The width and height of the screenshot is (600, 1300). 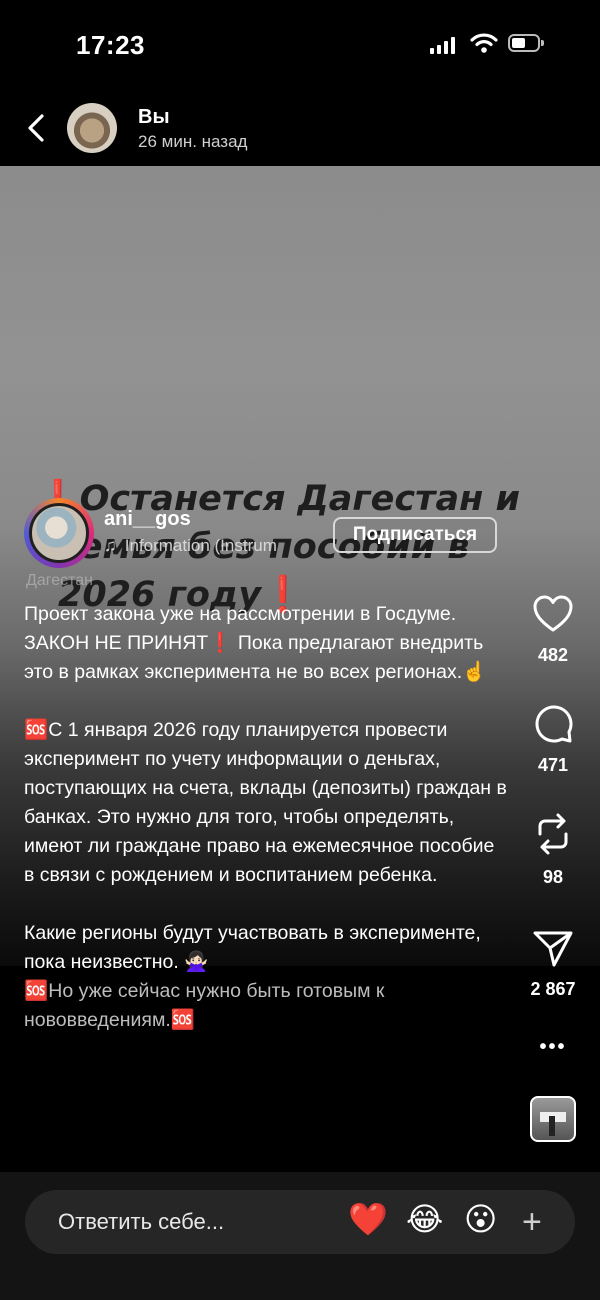 I want to click on status-time: 17:23, so click(x=110, y=45).